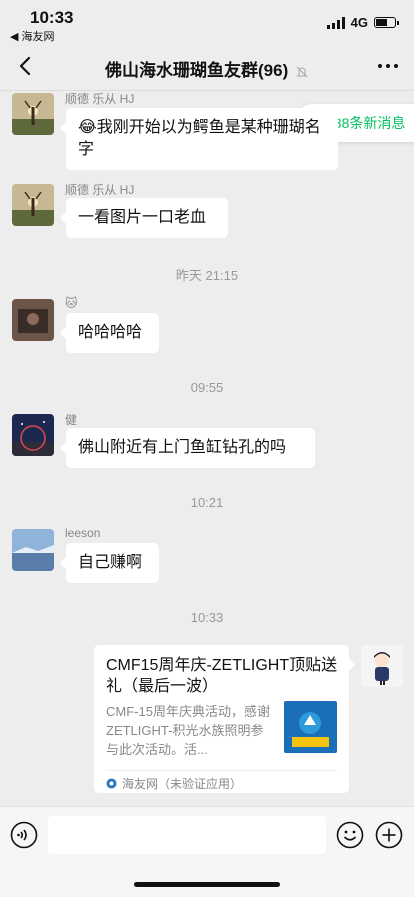 The image size is (414, 897). Describe the element at coordinates (144, 218) in the screenshot. I see `message-bubble: 一看图片一口老血` at that location.